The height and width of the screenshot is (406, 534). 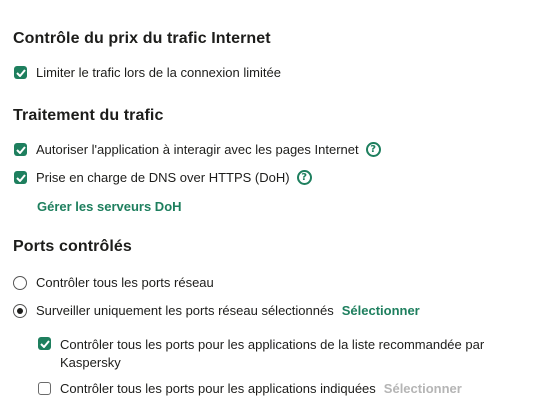 I want to click on radio-label: Contrôler tous les ports réseau, so click(x=125, y=282).